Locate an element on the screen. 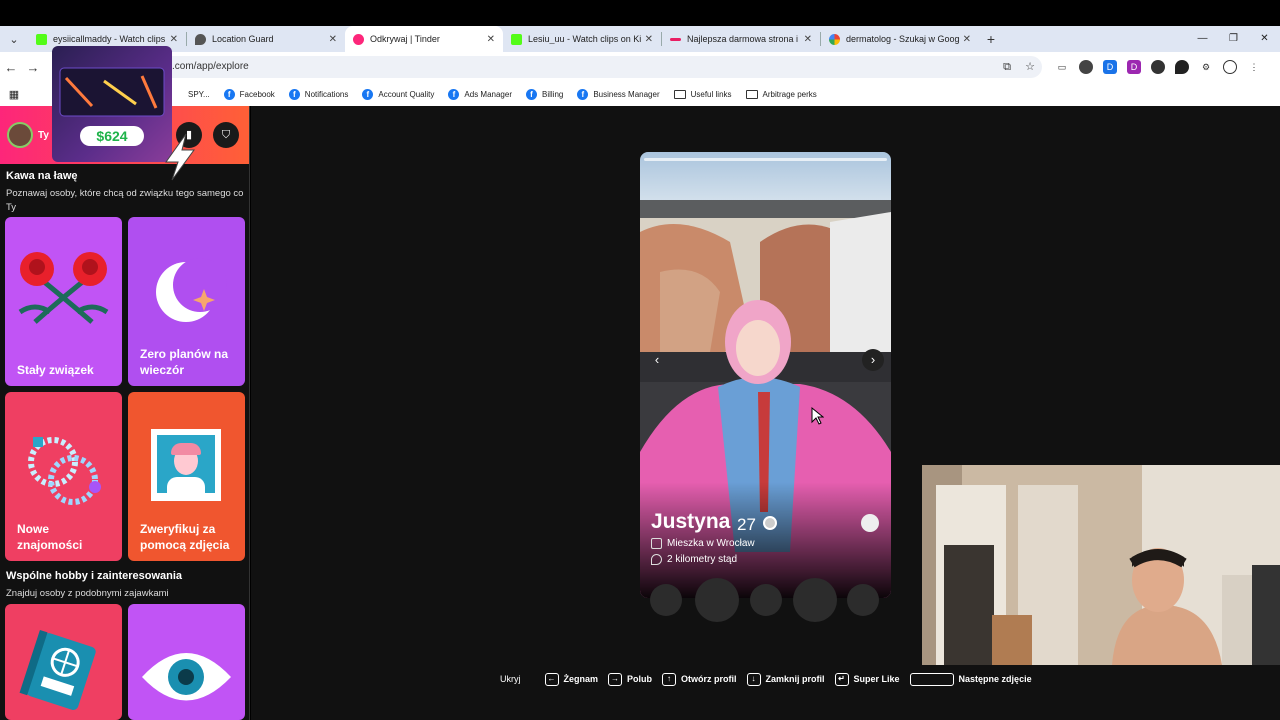  google-icon is located at coordinates (834, 39).